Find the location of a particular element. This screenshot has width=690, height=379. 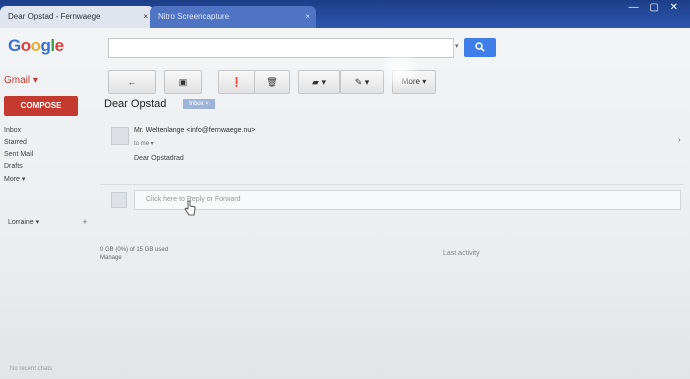

tab-title: Dear Opstad - Fernwaege is located at coordinates (54, 16).